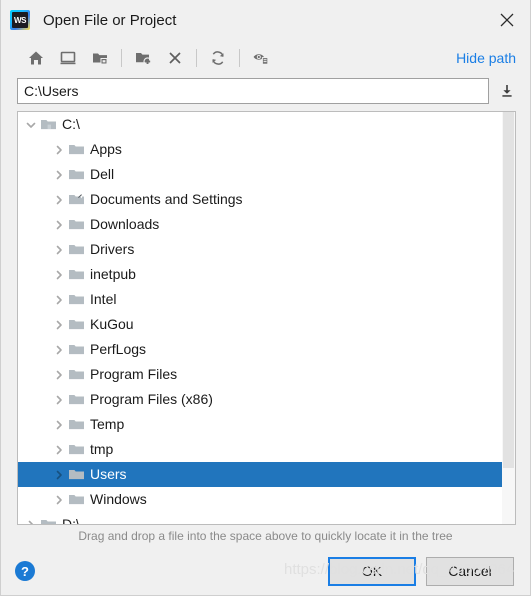  Describe the element at coordinates (266, 149) in the screenshot. I see `tree-row: Apps` at that location.